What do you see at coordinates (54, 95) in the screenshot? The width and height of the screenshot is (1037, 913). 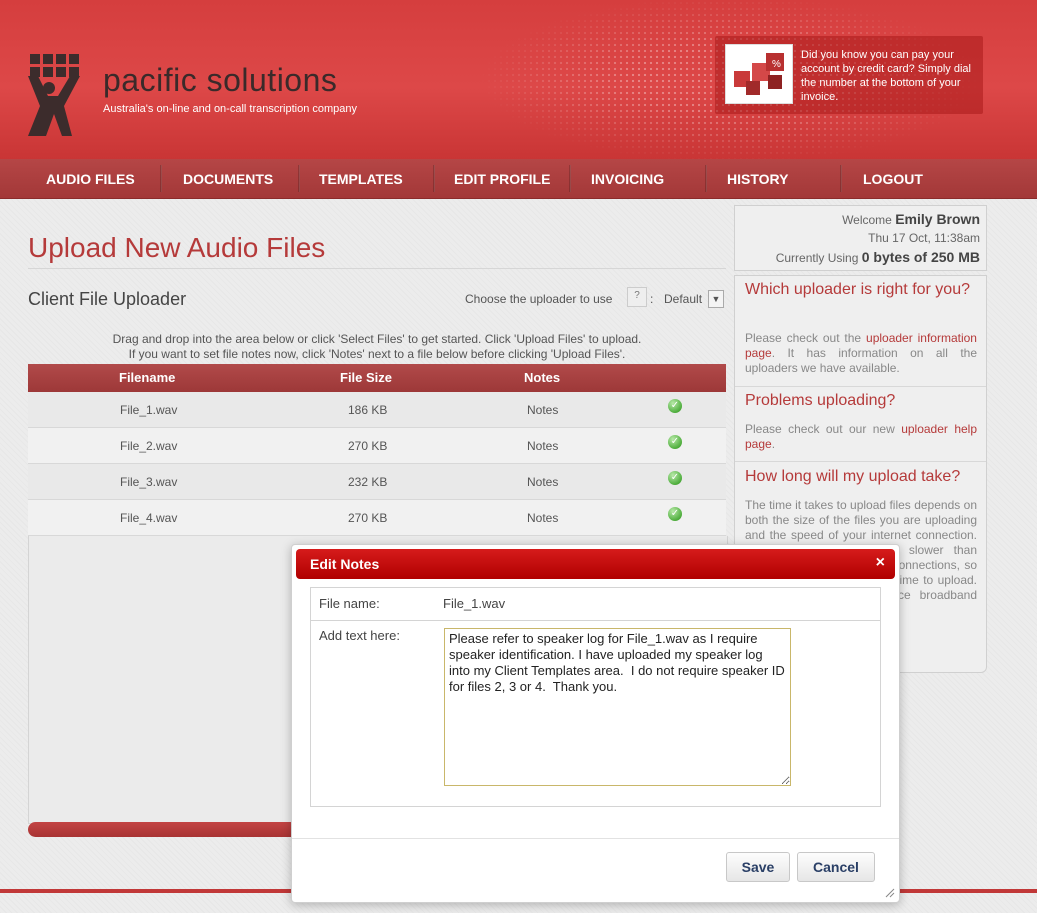 I see `logo-icon` at bounding box center [54, 95].